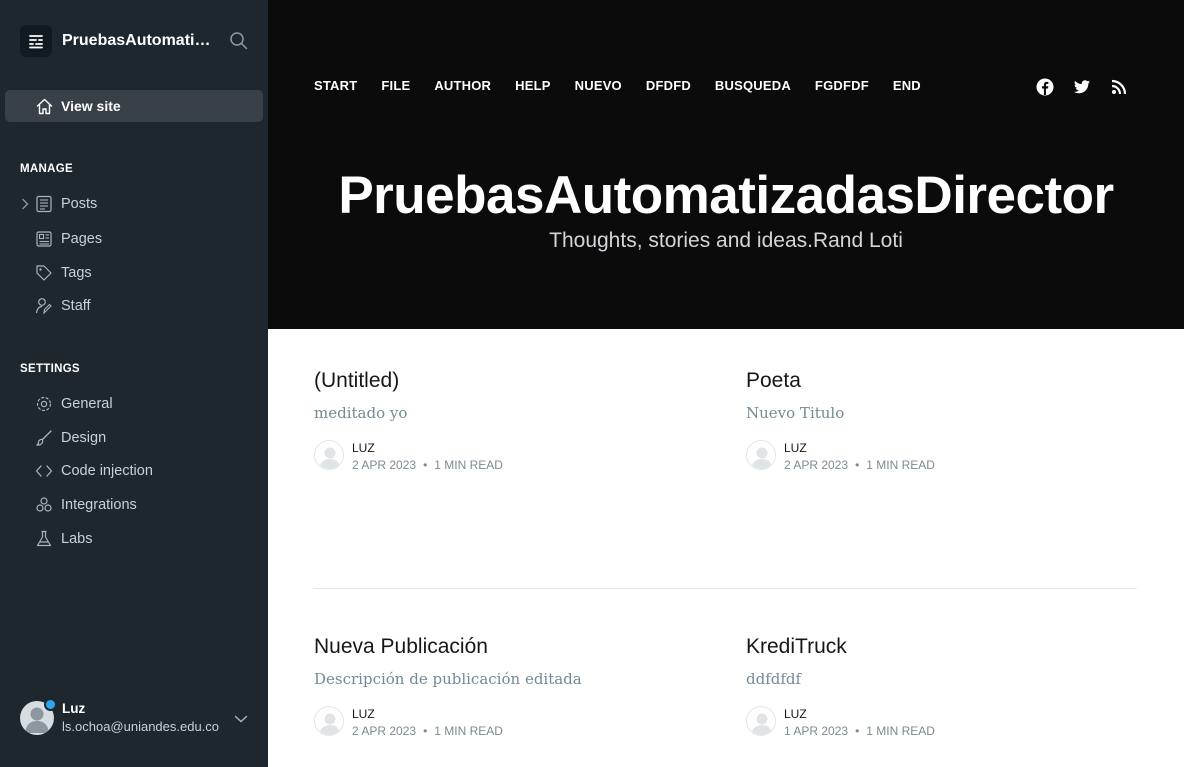 Image resolution: width=1184 pixels, height=767 pixels. What do you see at coordinates (44, 204) in the screenshot?
I see `posts-icon` at bounding box center [44, 204].